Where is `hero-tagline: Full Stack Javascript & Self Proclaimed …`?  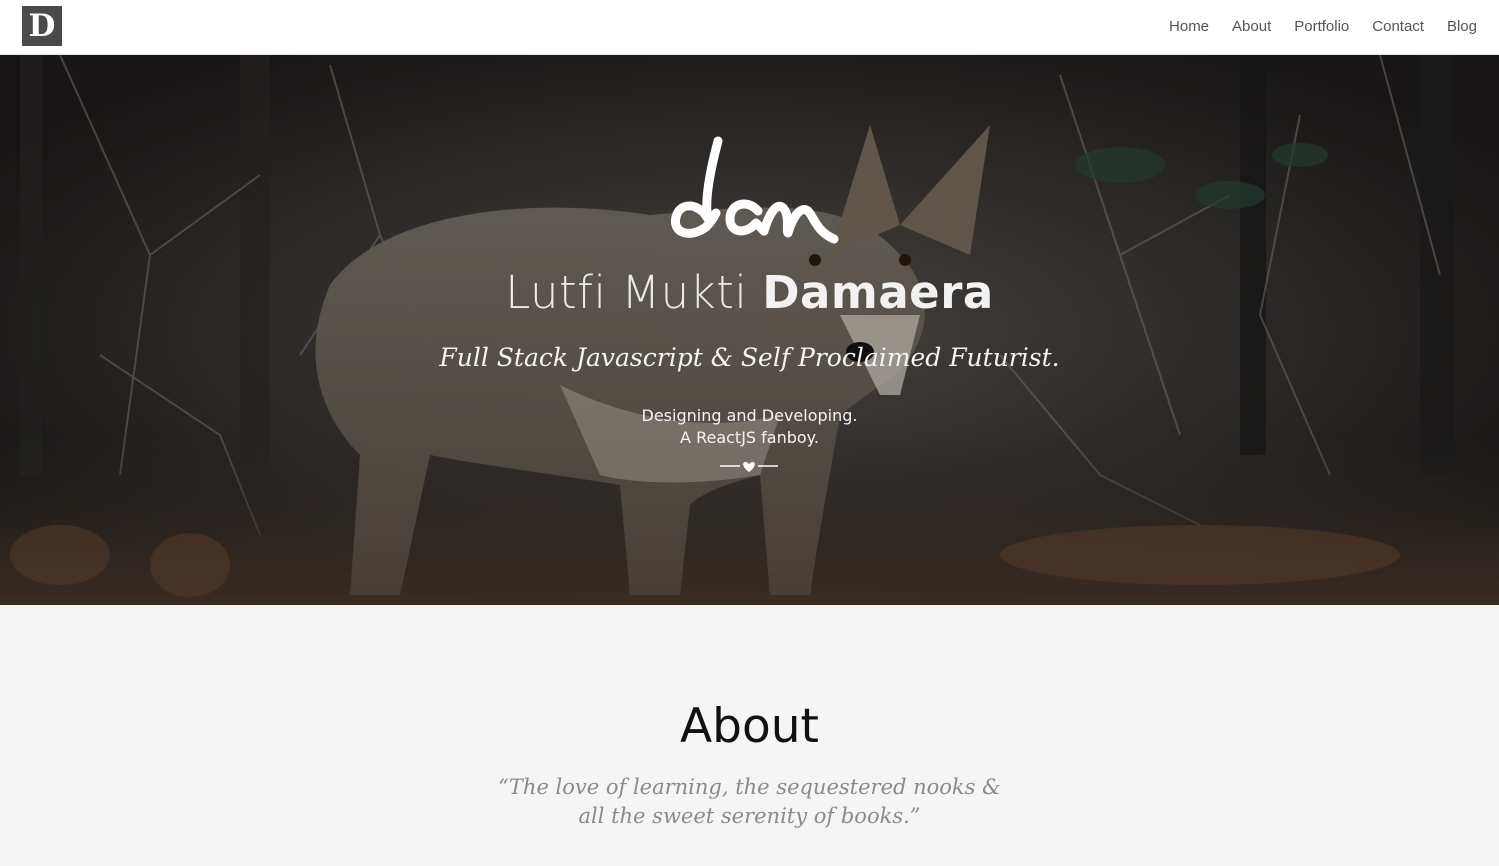
hero-tagline: Full Stack Javascript & Self Proclaimed … is located at coordinates (749, 357).